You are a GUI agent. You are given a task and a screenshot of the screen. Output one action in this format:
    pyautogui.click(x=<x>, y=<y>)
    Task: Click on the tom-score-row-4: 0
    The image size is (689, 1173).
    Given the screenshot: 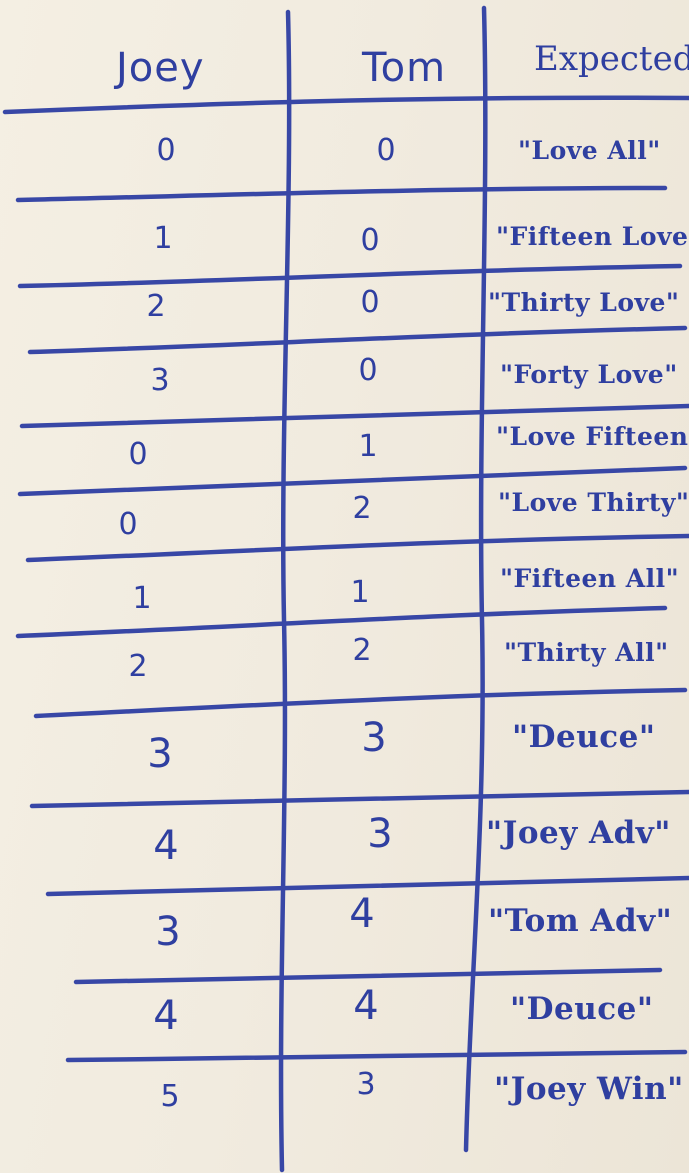 What is the action you would take?
    pyautogui.click(x=368, y=370)
    